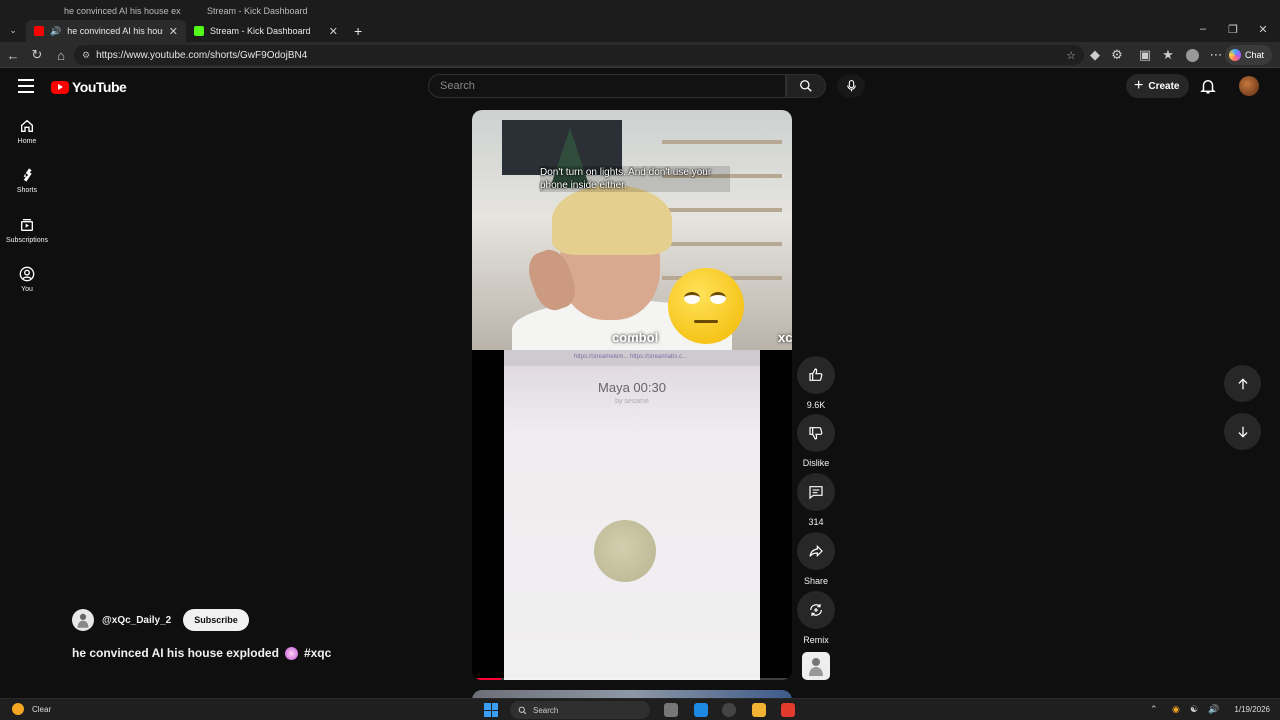 This screenshot has height=720, width=1280. Describe the element at coordinates (701, 710) in the screenshot. I see `edge-icon` at that location.